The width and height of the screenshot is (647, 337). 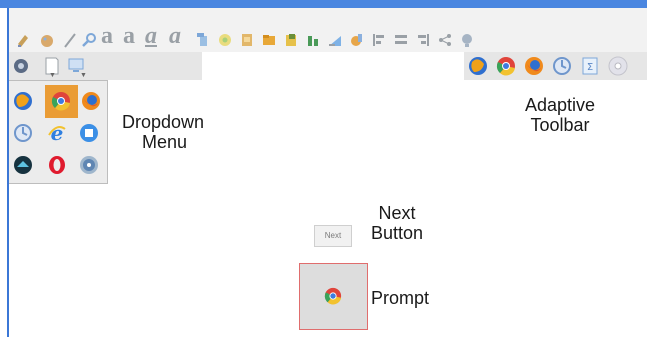 What do you see at coordinates (52, 75) in the screenshot?
I see `document-dropdown-arrow-icon: ▼` at bounding box center [52, 75].